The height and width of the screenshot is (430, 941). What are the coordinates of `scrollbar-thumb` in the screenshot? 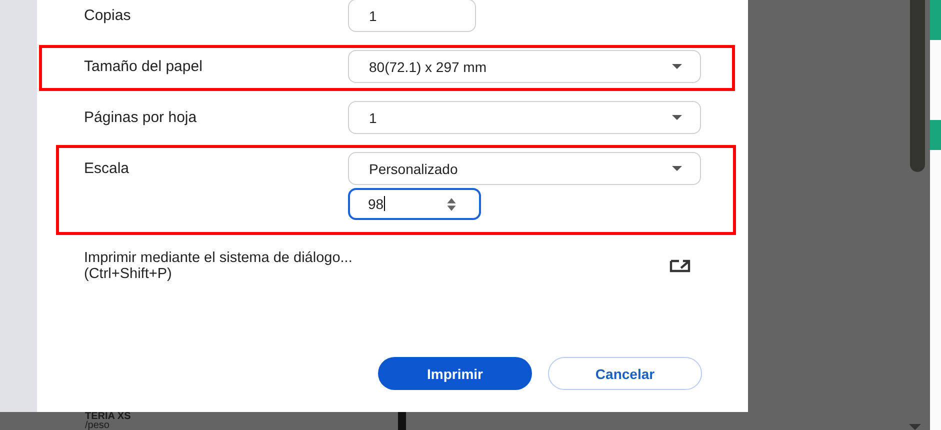 It's located at (917, 86).